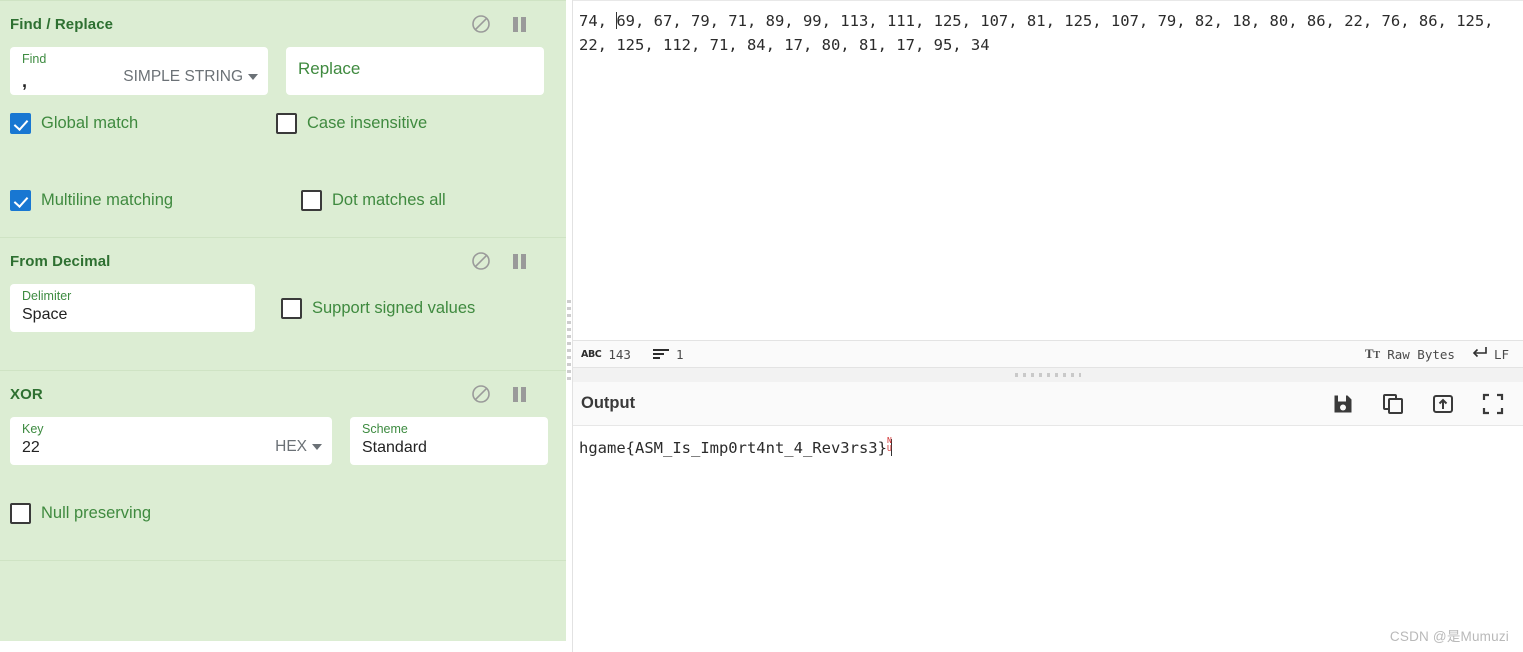 The width and height of the screenshot is (1523, 652). What do you see at coordinates (26, 394) in the screenshot?
I see `operation-title: XOR` at bounding box center [26, 394].